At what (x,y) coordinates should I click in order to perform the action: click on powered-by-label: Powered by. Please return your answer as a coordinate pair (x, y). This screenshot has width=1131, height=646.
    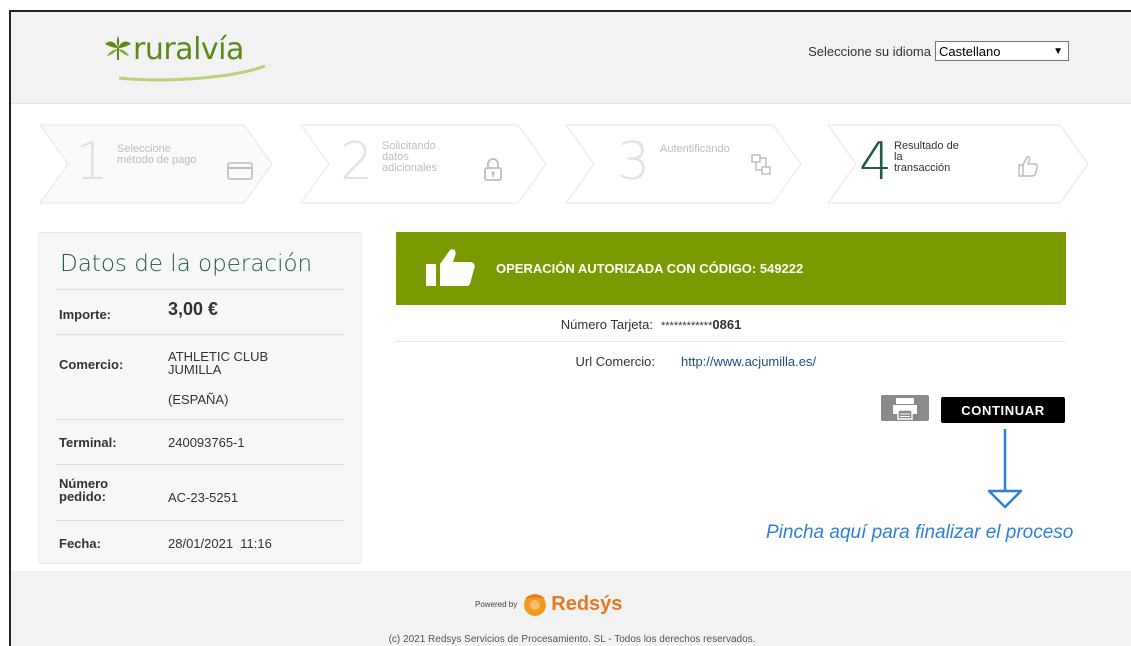
    Looking at the image, I should click on (496, 604).